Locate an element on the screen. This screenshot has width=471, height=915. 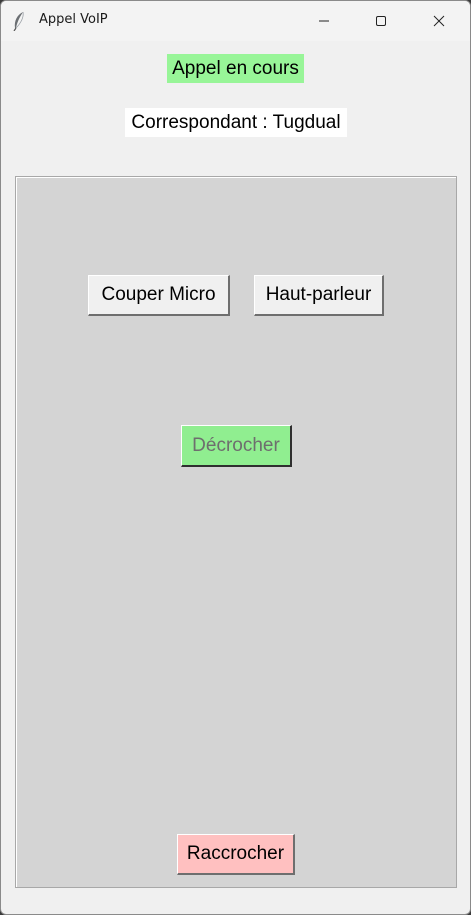
title-bar: Appel VoIP is located at coordinates (235, 21).